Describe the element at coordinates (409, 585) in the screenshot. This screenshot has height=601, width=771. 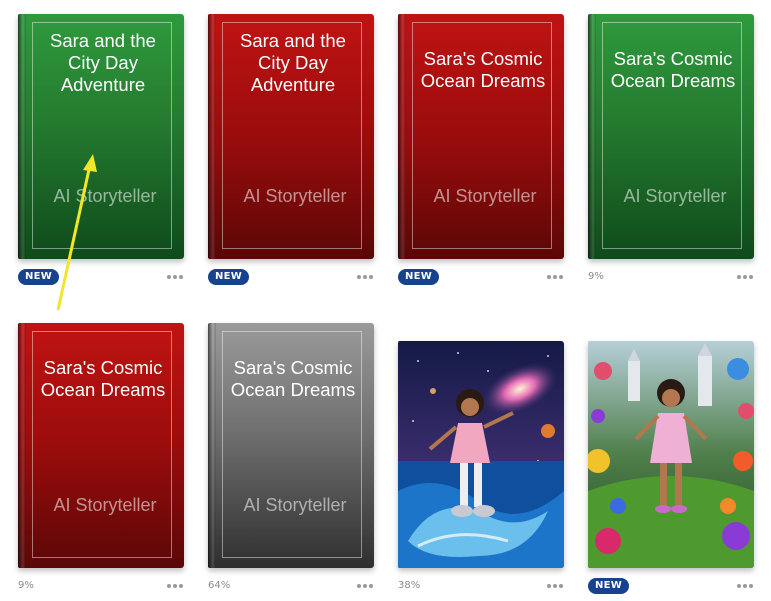
I see `reading-progress: 38%` at that location.